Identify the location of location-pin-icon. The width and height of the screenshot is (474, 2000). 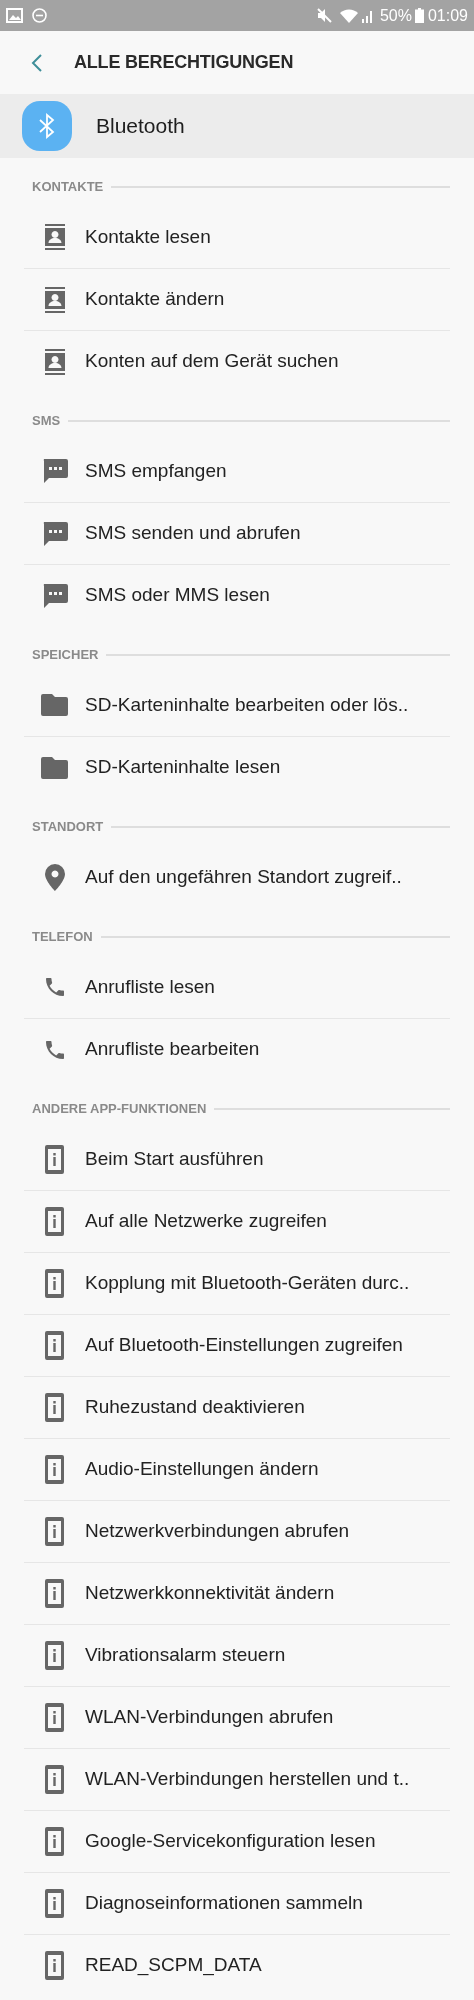
(54, 877).